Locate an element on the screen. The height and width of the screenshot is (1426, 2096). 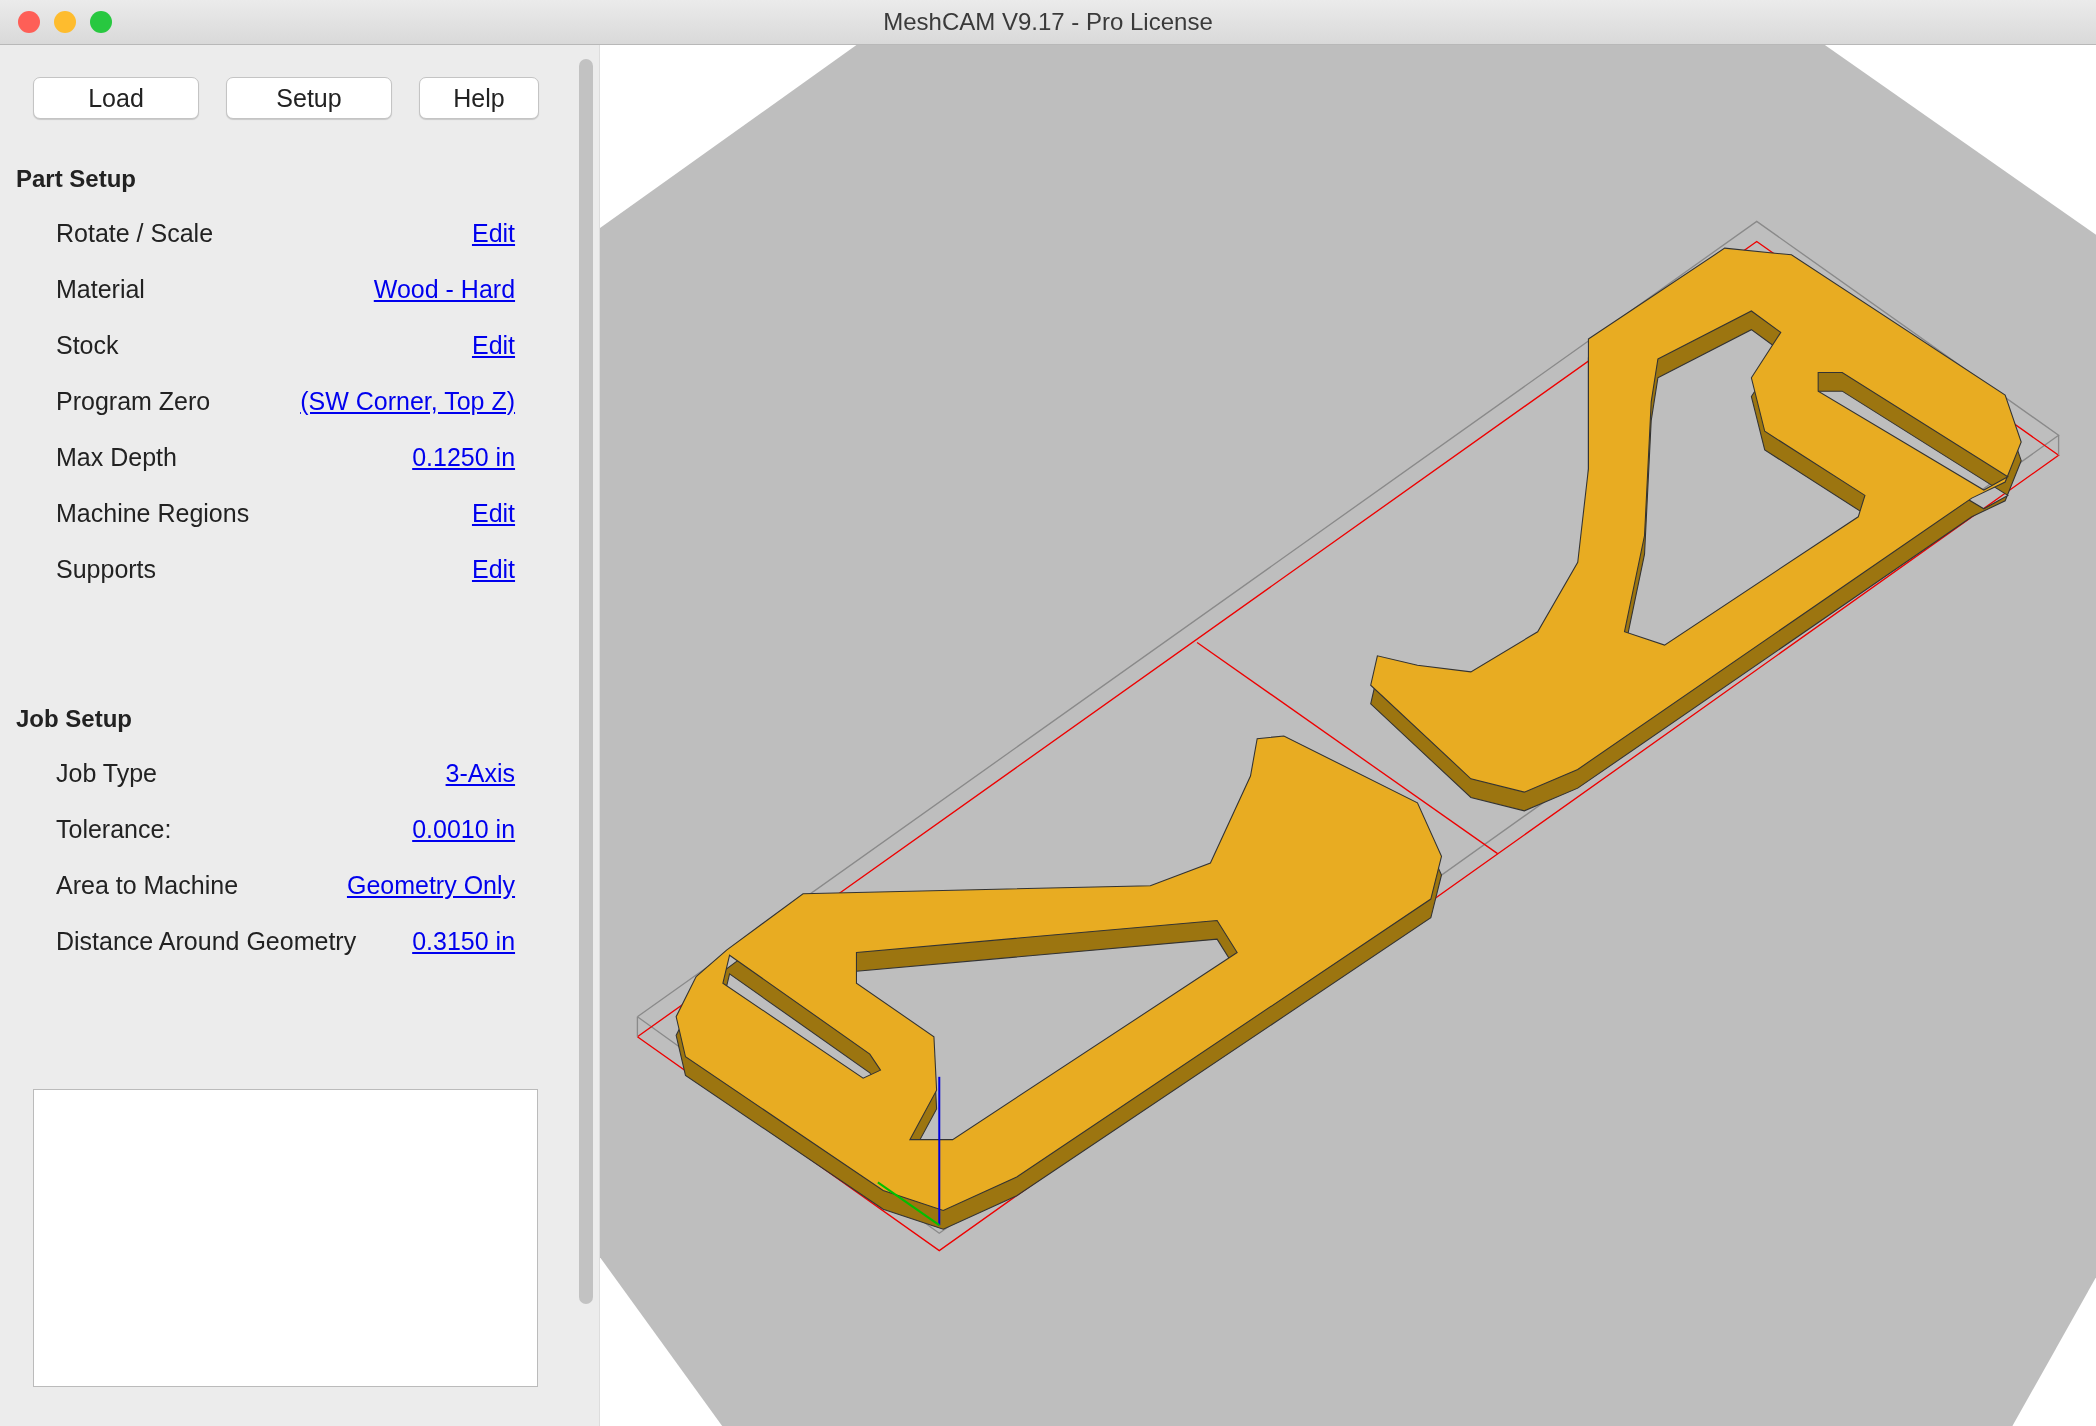
setting-link: Wood - Hard is located at coordinates (444, 289).